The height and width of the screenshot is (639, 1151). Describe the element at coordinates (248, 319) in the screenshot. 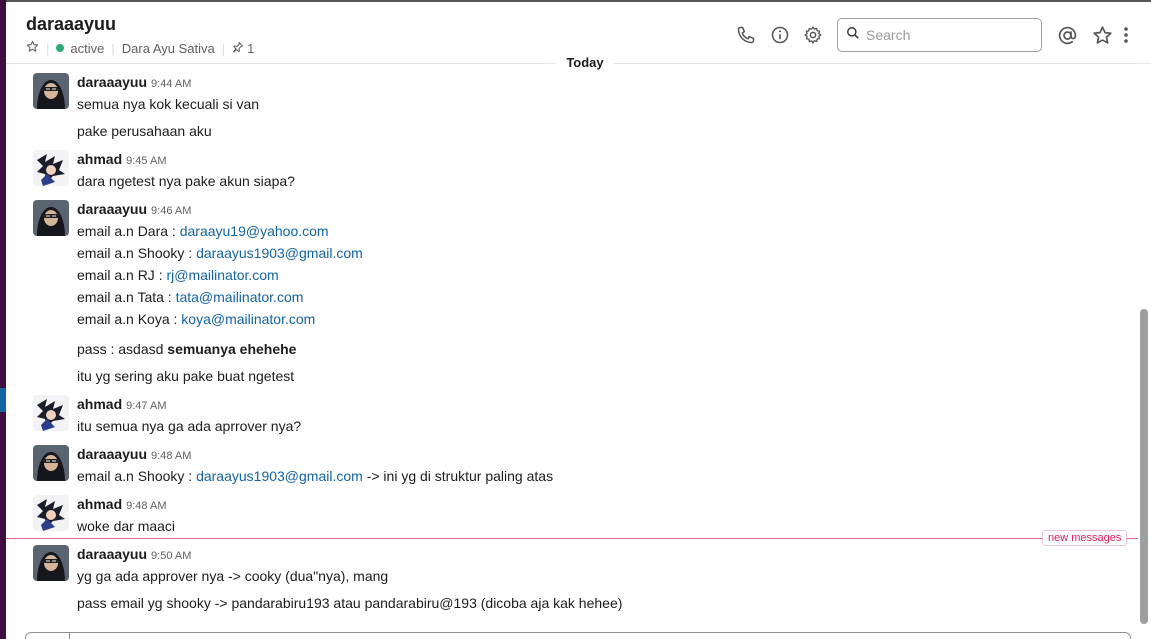

I see `email-link: koya@mailinator.com` at that location.